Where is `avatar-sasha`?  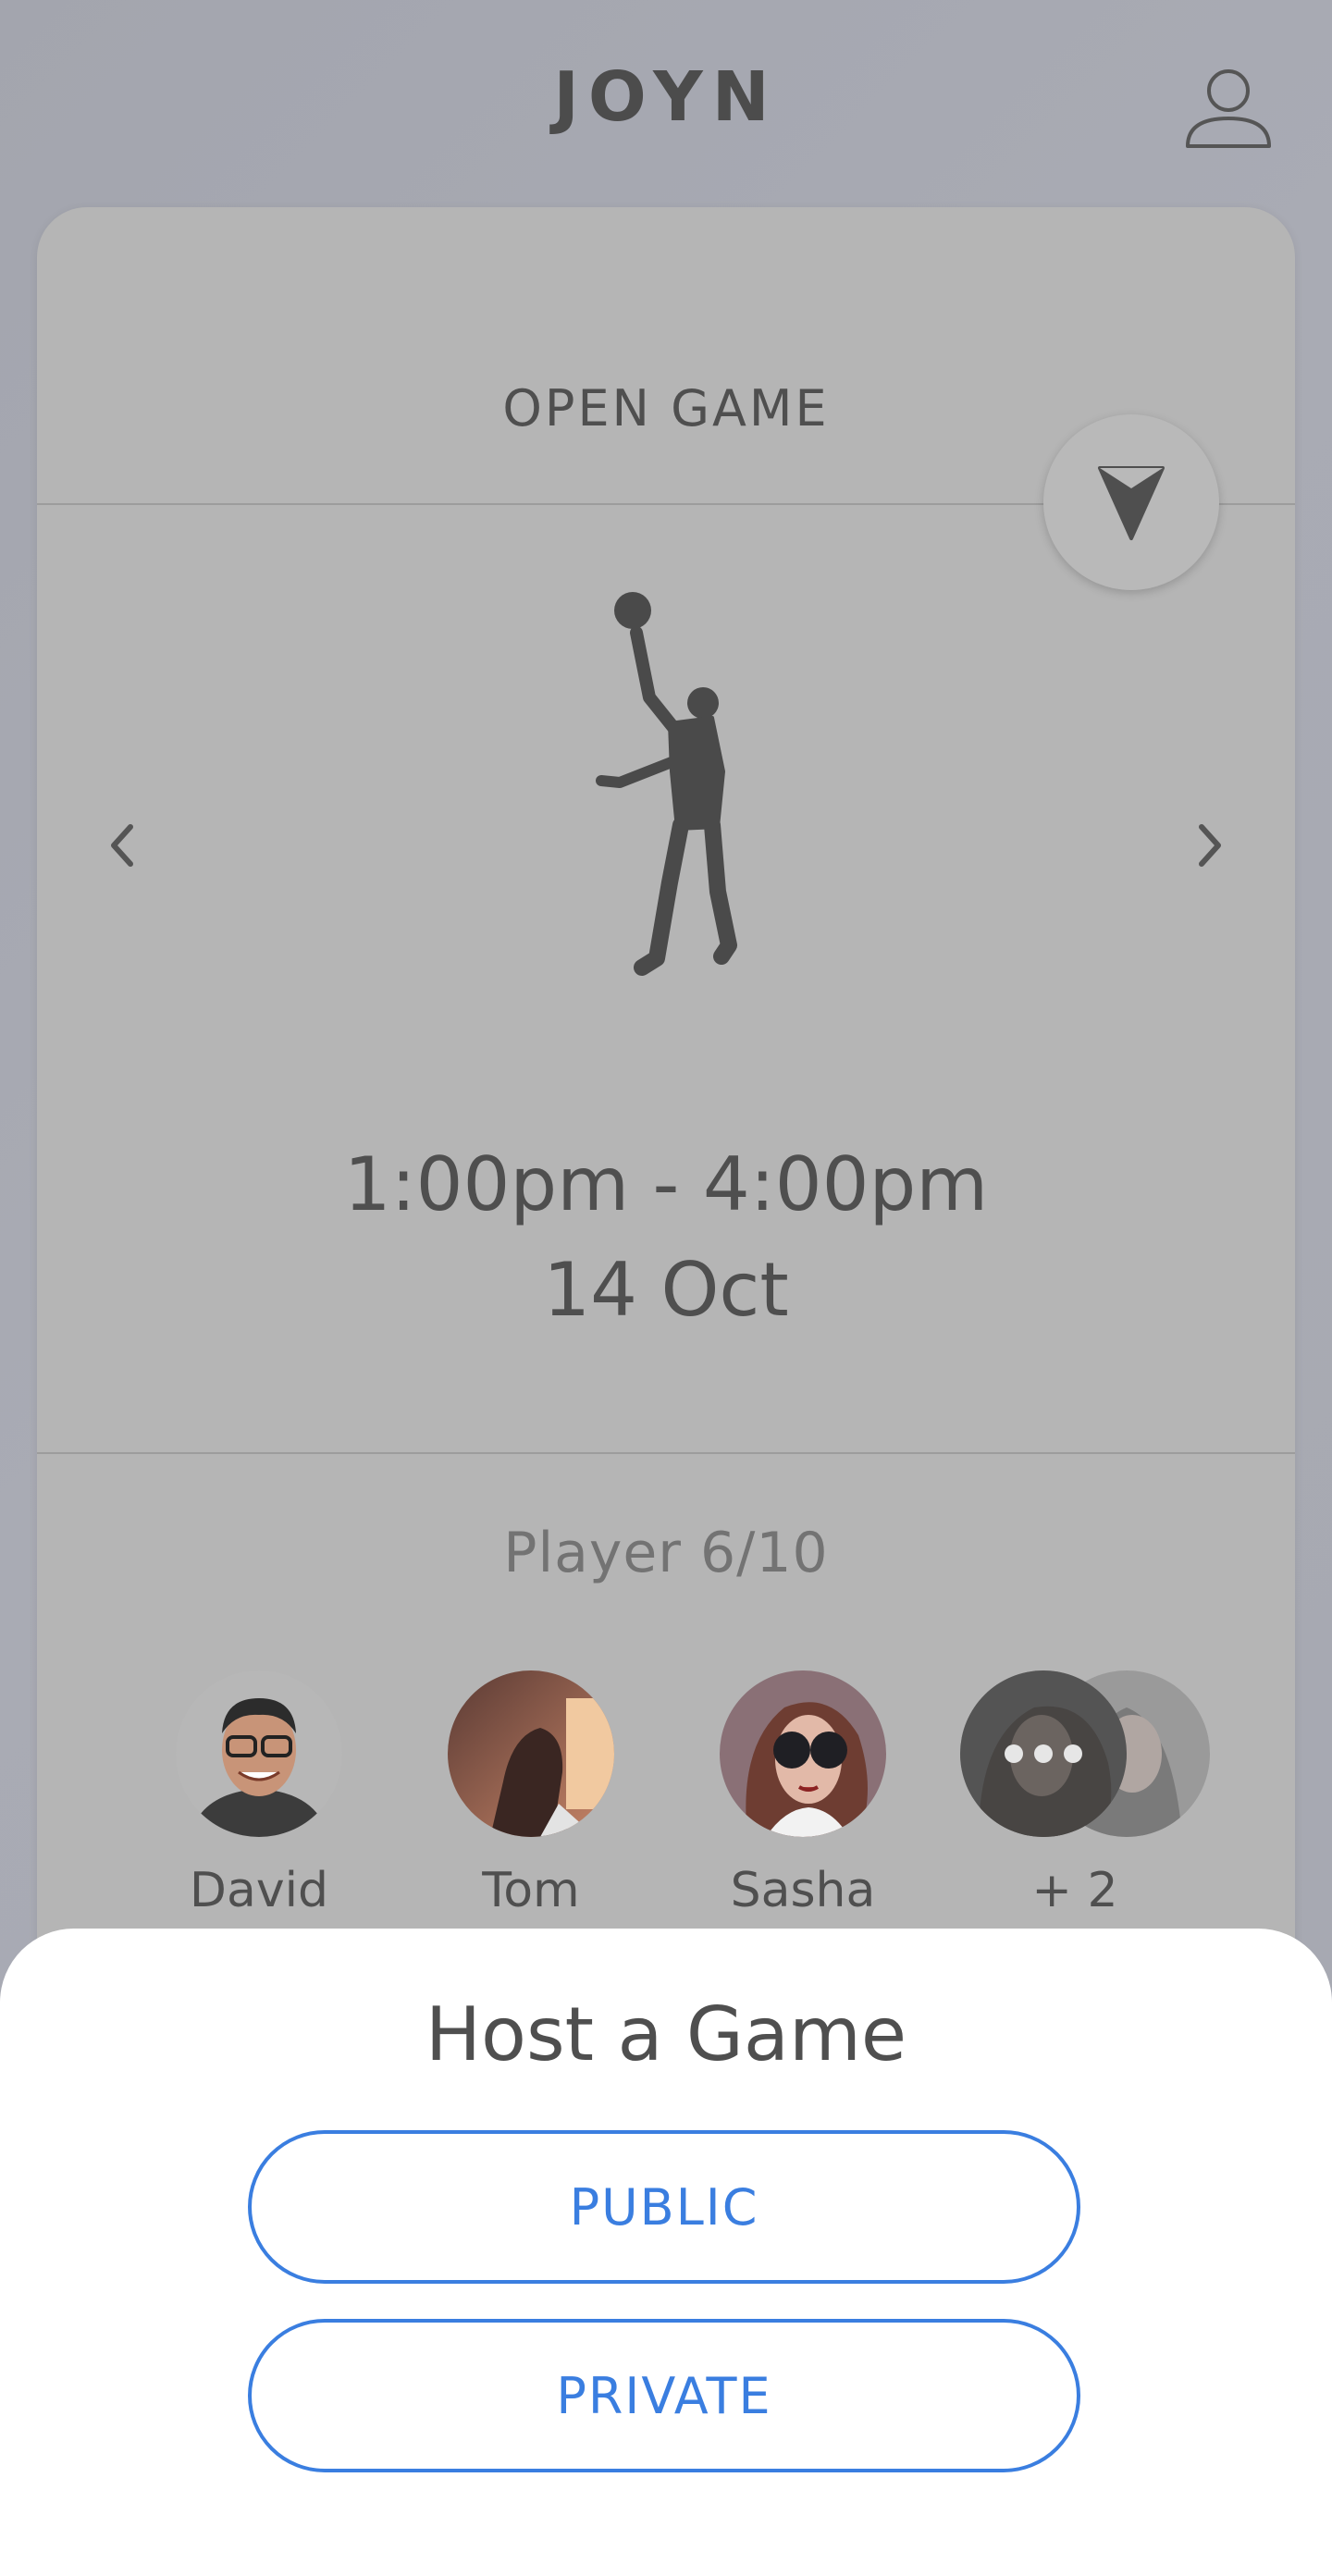
avatar-sasha is located at coordinates (803, 1753).